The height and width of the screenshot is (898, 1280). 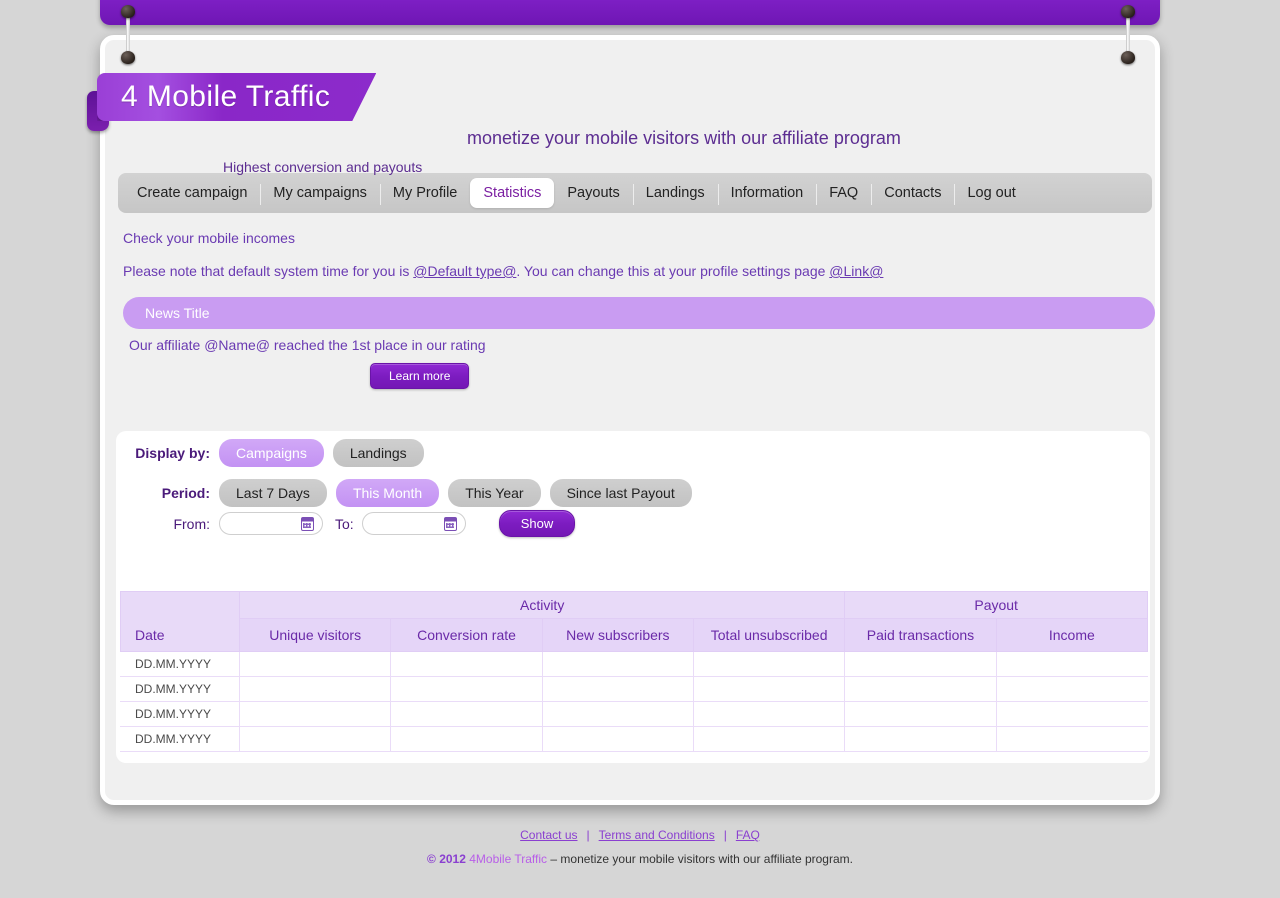 What do you see at coordinates (209, 238) in the screenshot?
I see `page-subtitle: Check your mobile incomes` at bounding box center [209, 238].